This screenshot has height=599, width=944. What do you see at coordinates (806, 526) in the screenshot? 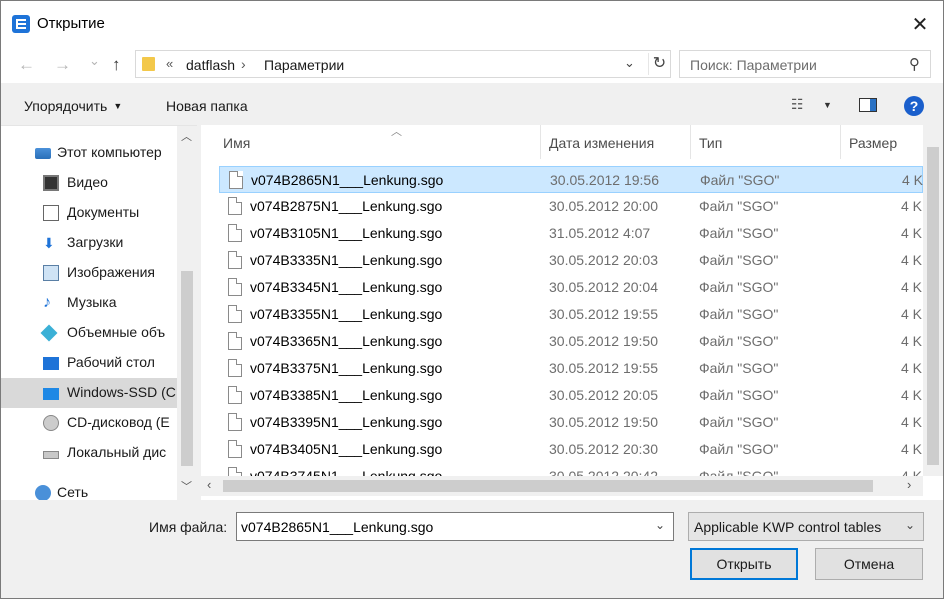
I see `file-type-filter: Applicable KWP control tables ⌄` at bounding box center [806, 526].